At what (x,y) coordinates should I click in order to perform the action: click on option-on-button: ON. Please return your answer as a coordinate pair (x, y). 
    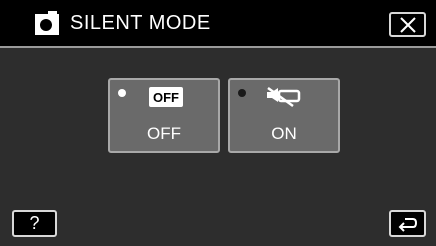
    Looking at the image, I should click on (284, 115).